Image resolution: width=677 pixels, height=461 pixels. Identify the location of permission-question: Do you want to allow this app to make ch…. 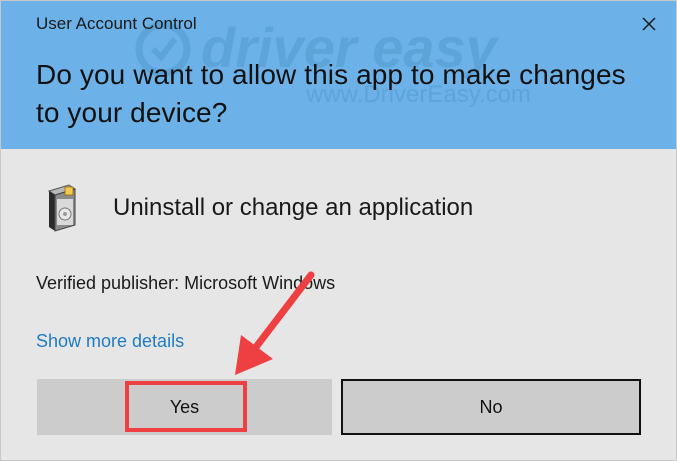
(331, 93).